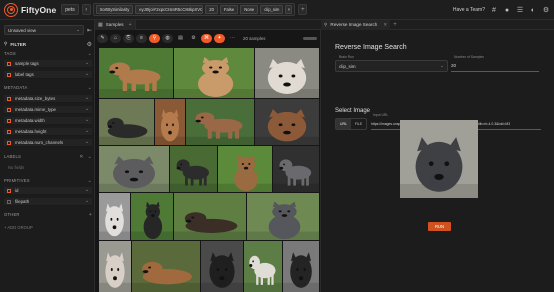 Image resolution: width=554 pixels, height=292 pixels. I want to click on view-stage-close-icon: ×, so click(289, 9).